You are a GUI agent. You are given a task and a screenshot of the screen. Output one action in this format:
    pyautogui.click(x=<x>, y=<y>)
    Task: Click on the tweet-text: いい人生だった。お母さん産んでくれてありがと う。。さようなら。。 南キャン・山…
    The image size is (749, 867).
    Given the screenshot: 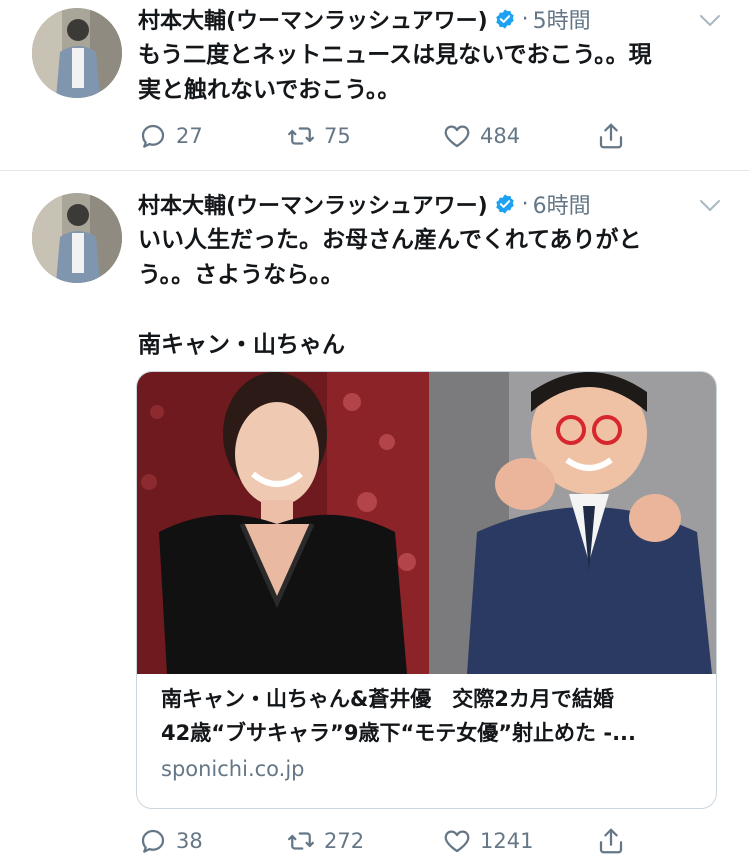 What is the action you would take?
    pyautogui.click(x=418, y=293)
    